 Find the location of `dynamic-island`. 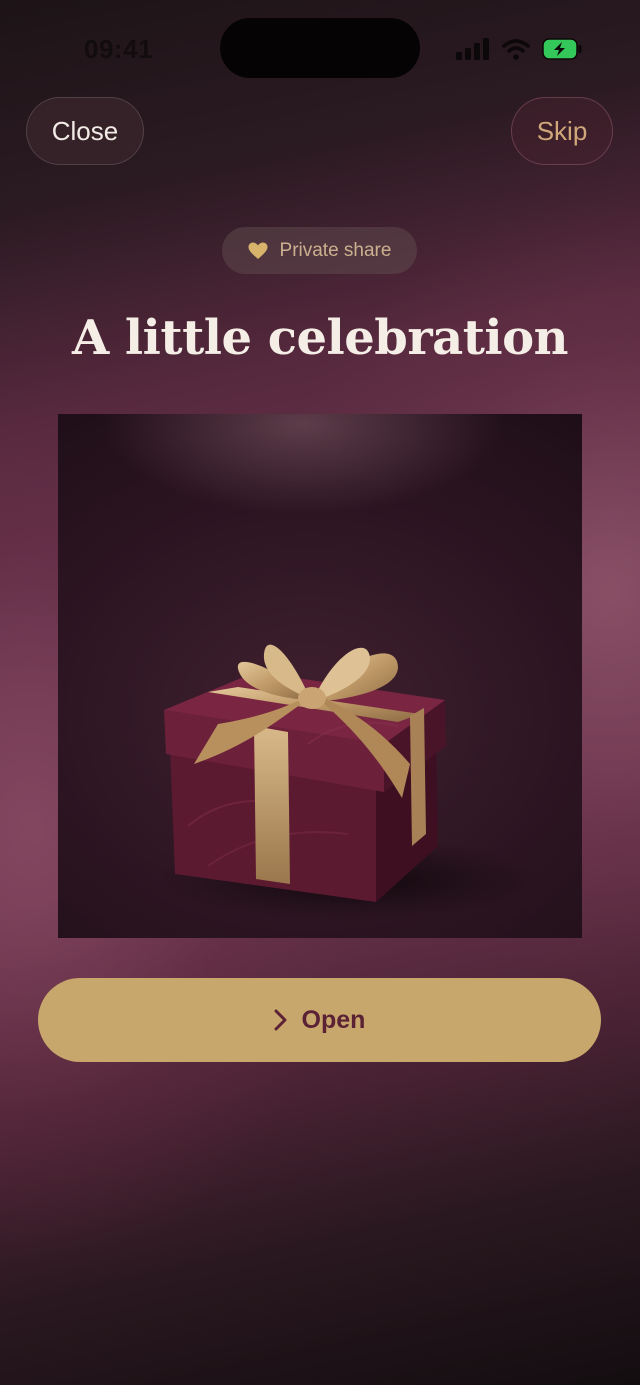

dynamic-island is located at coordinates (320, 48).